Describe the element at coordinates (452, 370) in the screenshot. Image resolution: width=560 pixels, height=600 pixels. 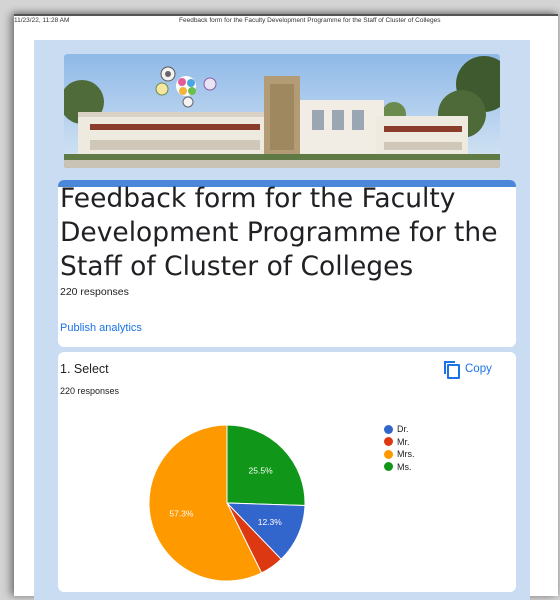
I see `copy-icon` at that location.